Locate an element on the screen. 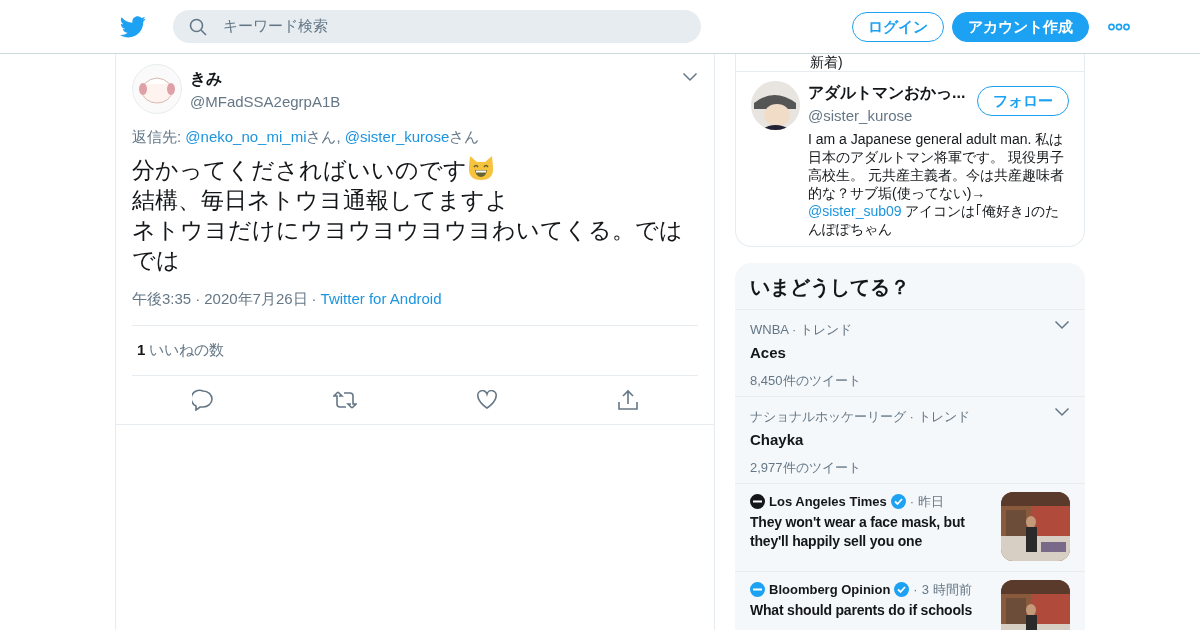  reply-to-text: 返信先: @neko_no_mi_miさん, @sister_kuroseさん is located at coordinates (306, 137).